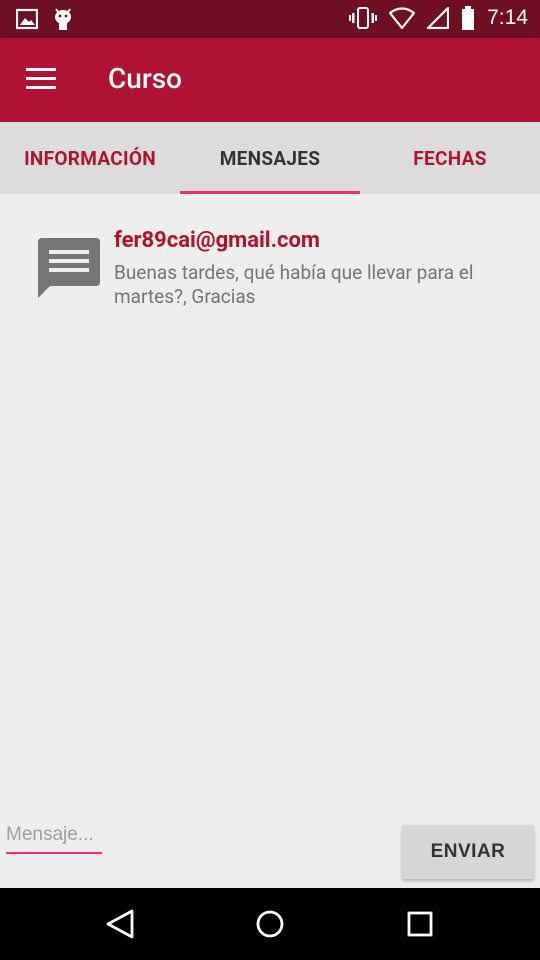 The height and width of the screenshot is (960, 540). Describe the element at coordinates (468, 852) in the screenshot. I see `send-button: ENVIAR` at that location.